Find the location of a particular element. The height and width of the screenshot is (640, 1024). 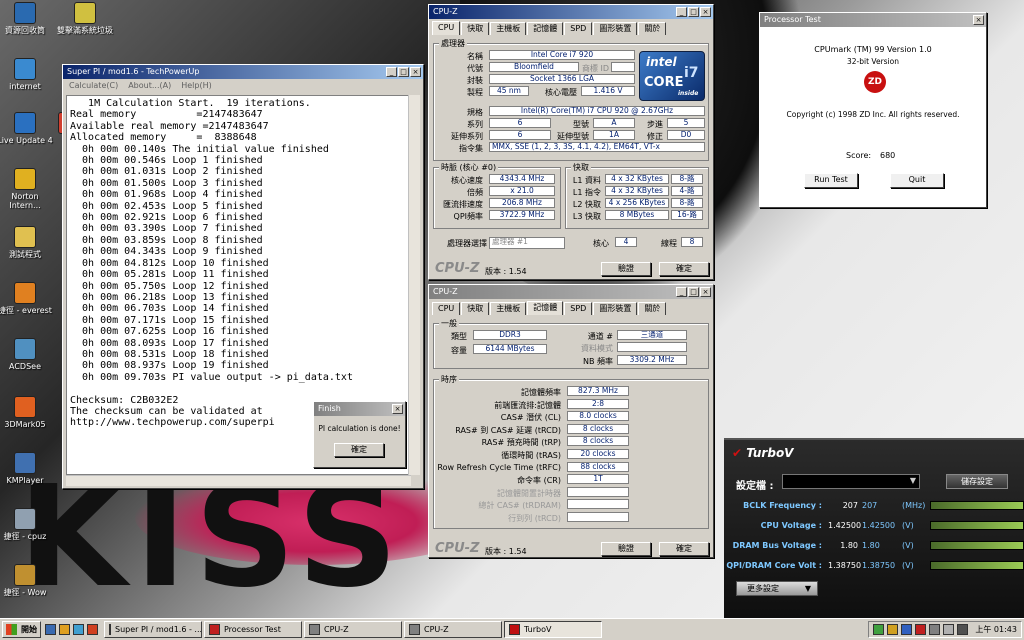

desktop-icon: KMPlayer is located at coordinates (27, 468).